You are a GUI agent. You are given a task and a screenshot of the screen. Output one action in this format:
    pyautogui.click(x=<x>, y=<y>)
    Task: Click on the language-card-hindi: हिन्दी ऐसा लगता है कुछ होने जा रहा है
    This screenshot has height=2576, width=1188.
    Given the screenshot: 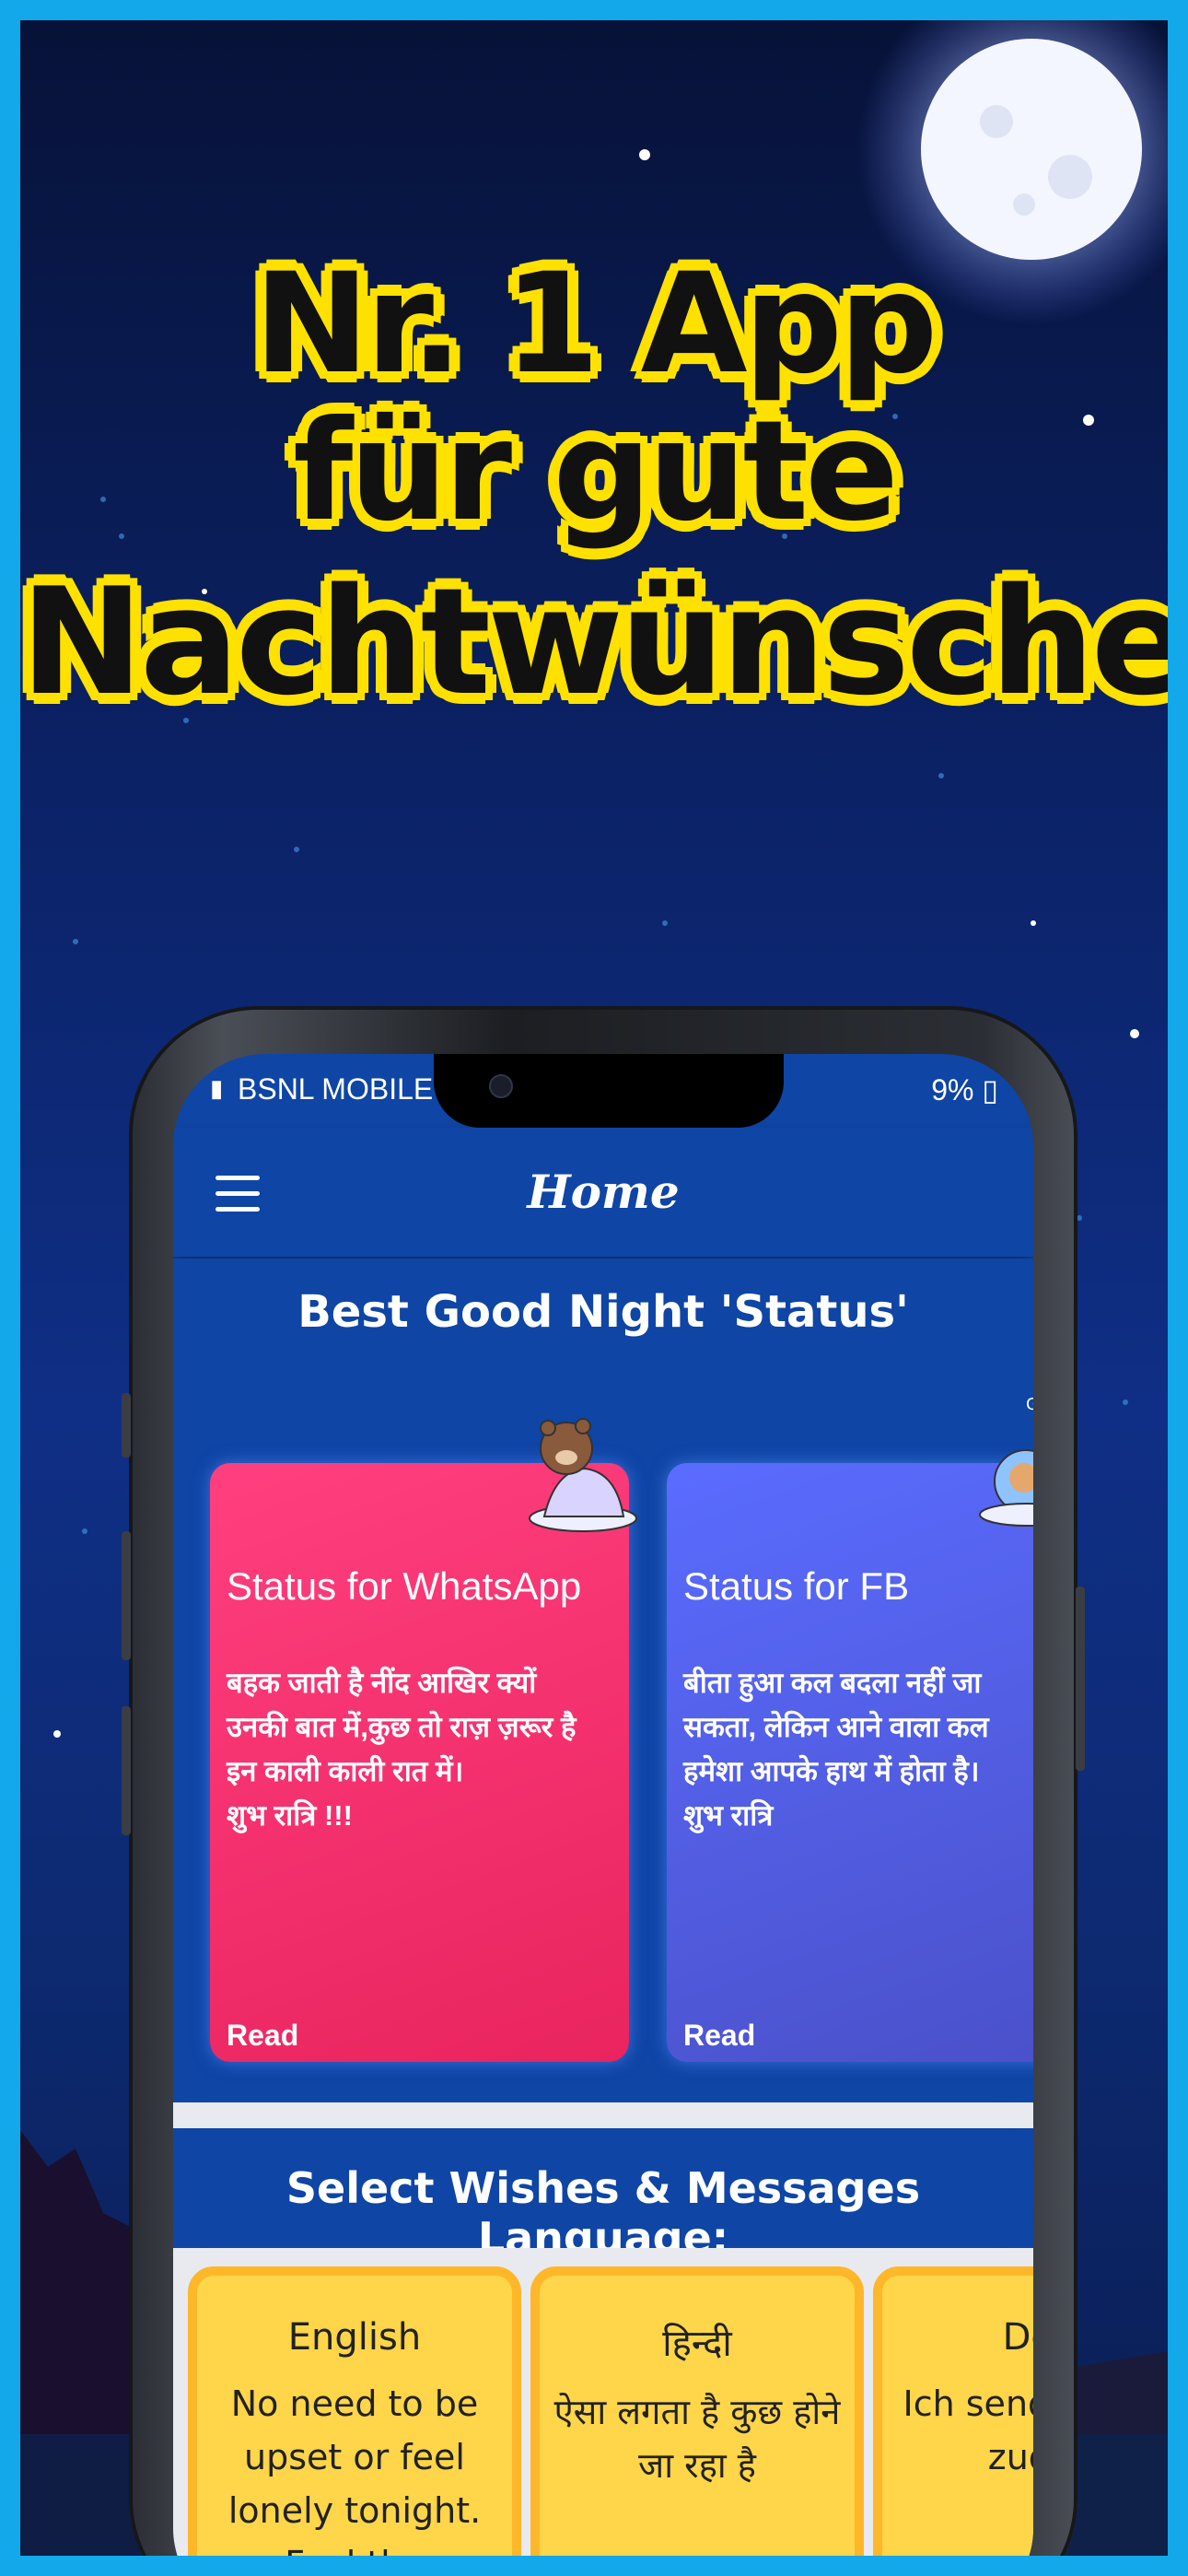 What is the action you would take?
    pyautogui.click(x=697, y=2411)
    